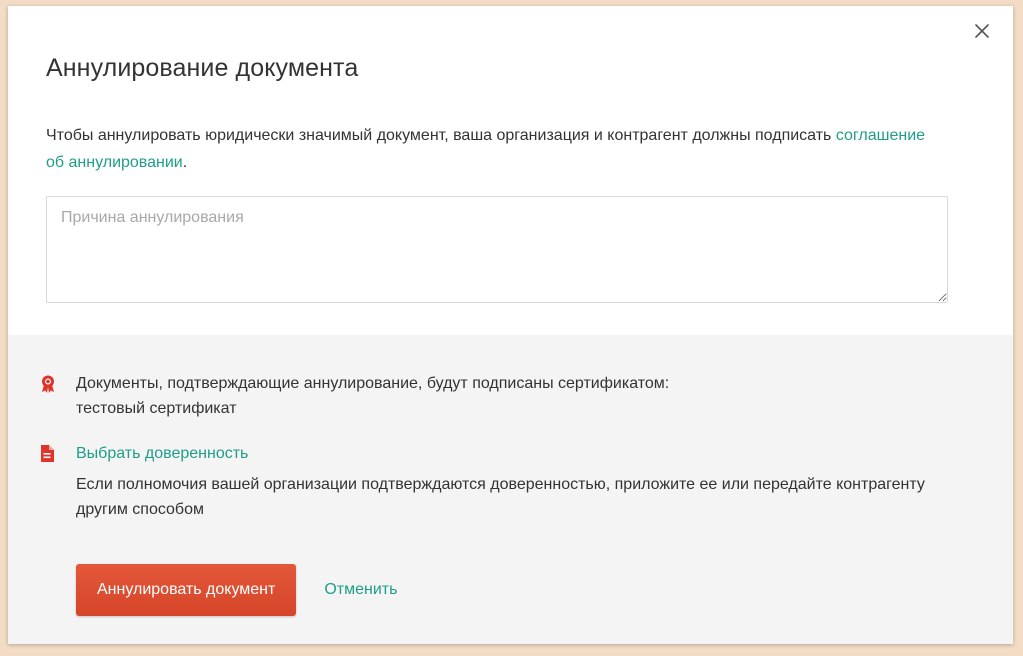  I want to click on close-button, so click(982, 31).